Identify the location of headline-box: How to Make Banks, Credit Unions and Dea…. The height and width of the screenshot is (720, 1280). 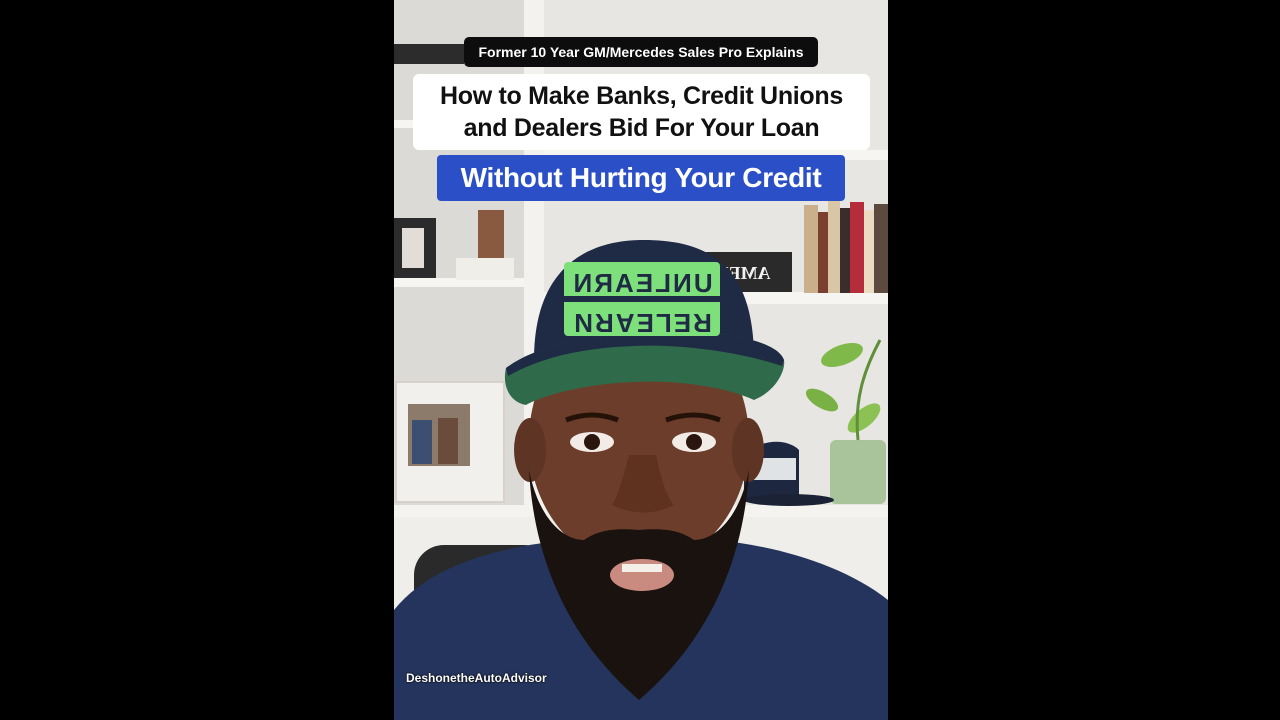
(641, 112).